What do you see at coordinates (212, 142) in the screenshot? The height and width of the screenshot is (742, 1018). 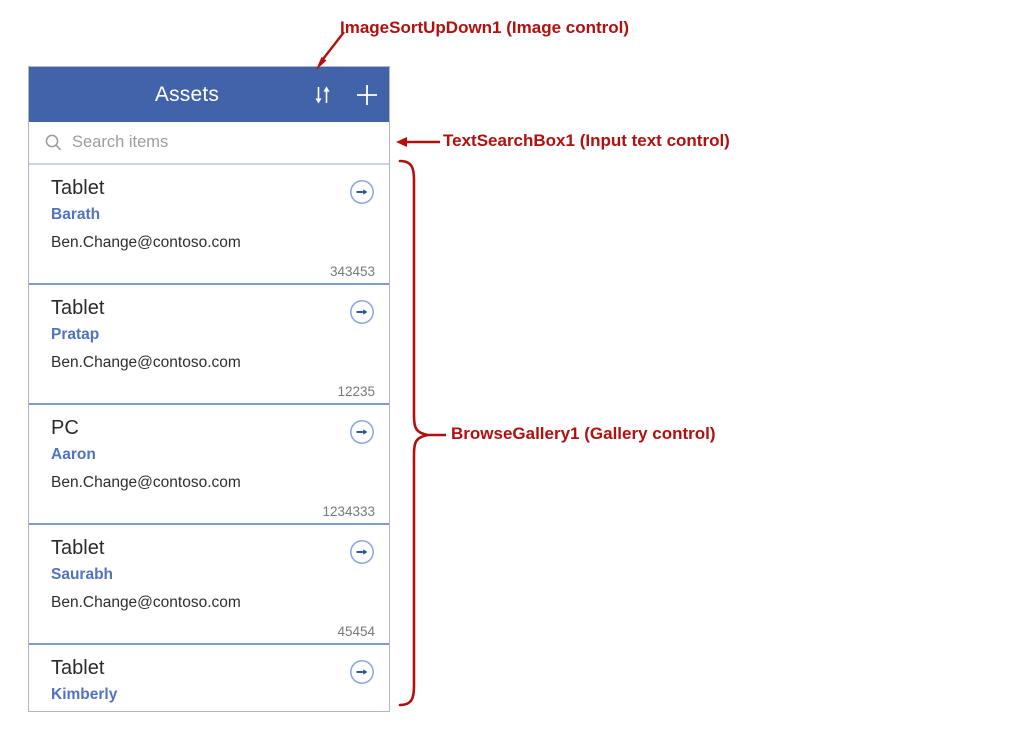 I see `search-input` at bounding box center [212, 142].